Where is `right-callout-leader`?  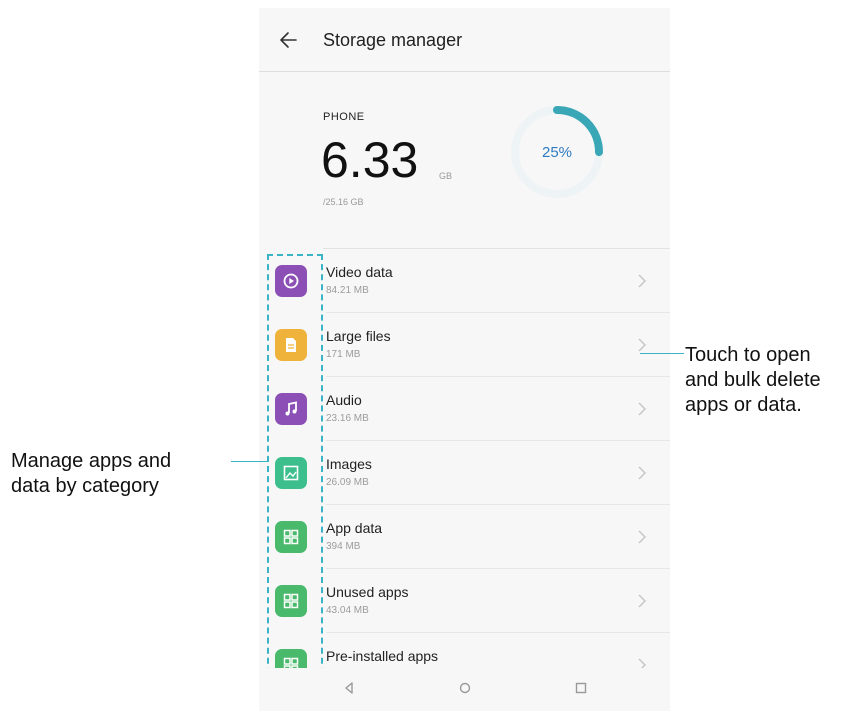 right-callout-leader is located at coordinates (662, 353).